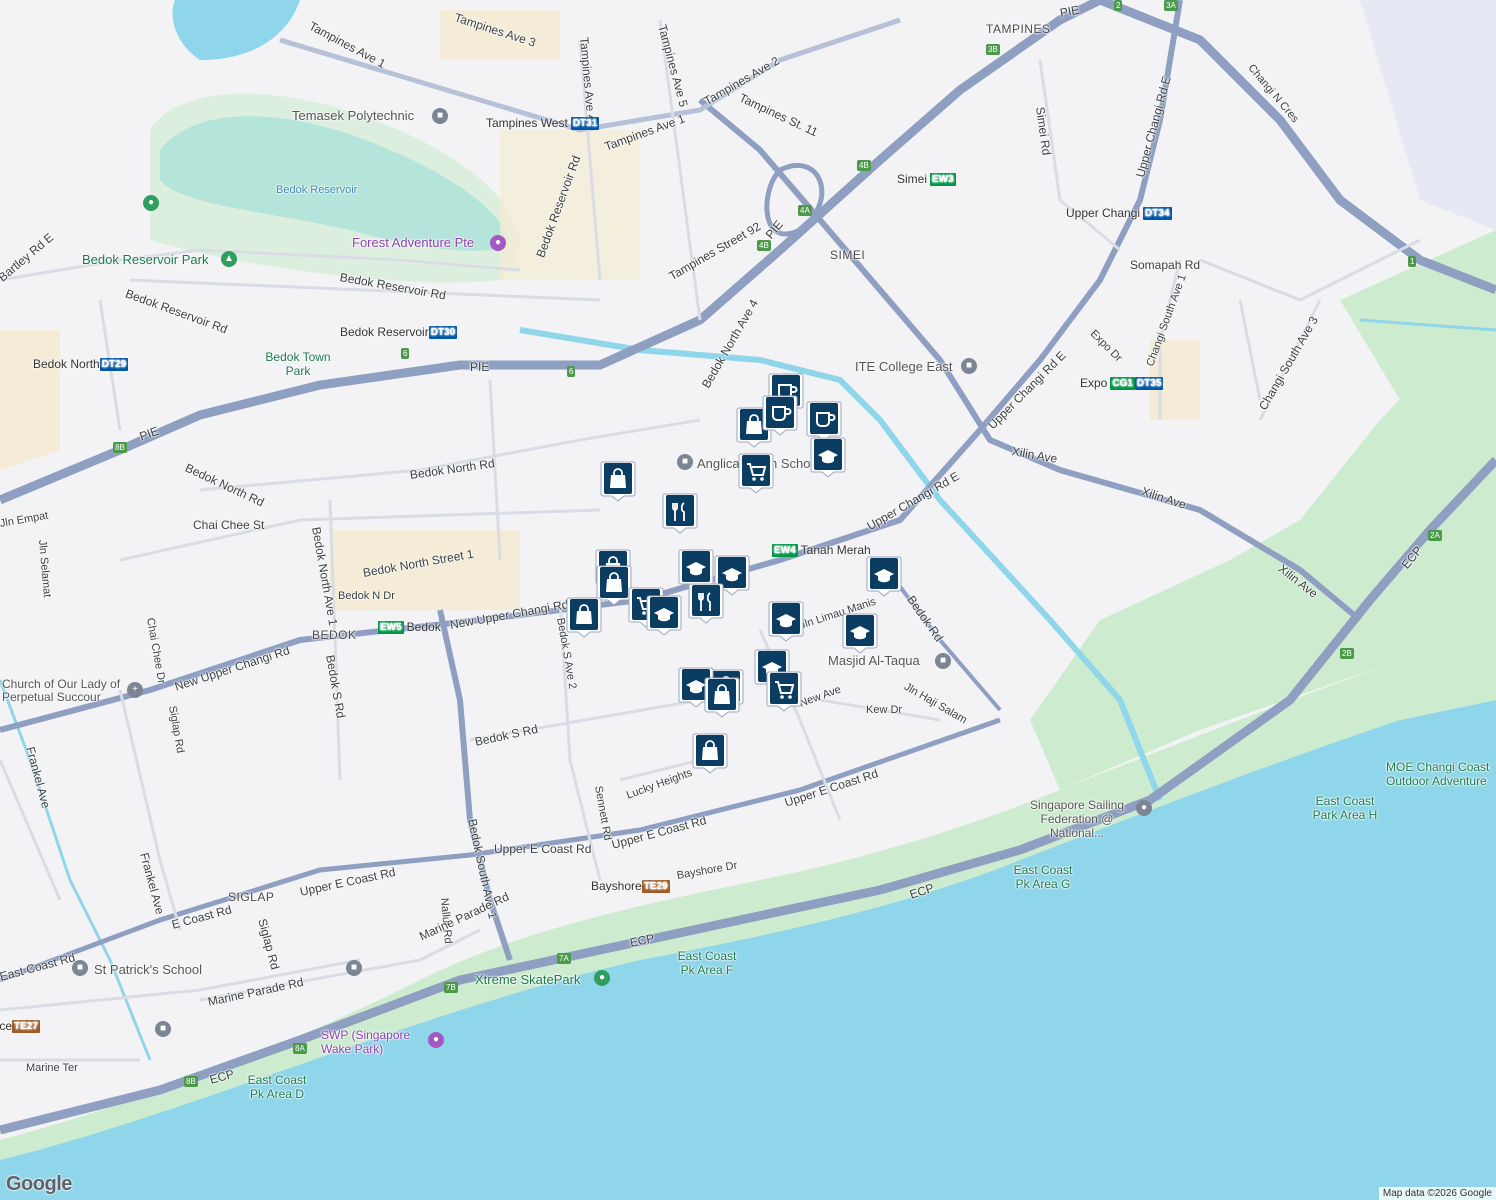 The image size is (1496, 1200). I want to click on tree-icon: ▲, so click(229, 259).